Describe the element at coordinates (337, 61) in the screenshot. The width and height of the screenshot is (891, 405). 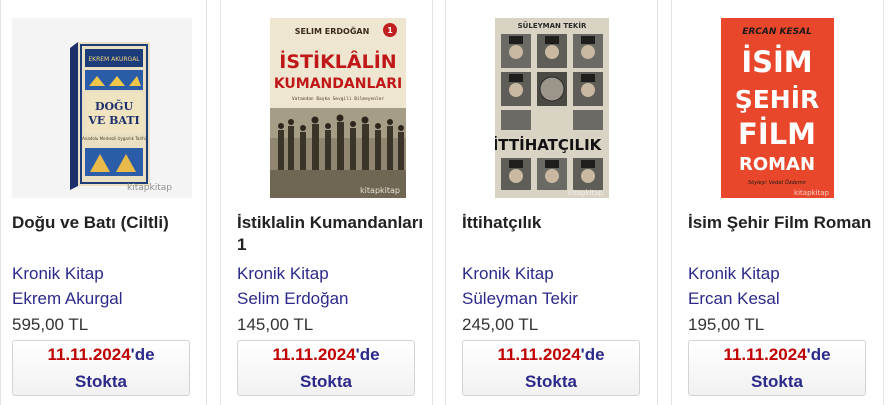
I see `svg-text: İSTİKLÂLİN` at that location.